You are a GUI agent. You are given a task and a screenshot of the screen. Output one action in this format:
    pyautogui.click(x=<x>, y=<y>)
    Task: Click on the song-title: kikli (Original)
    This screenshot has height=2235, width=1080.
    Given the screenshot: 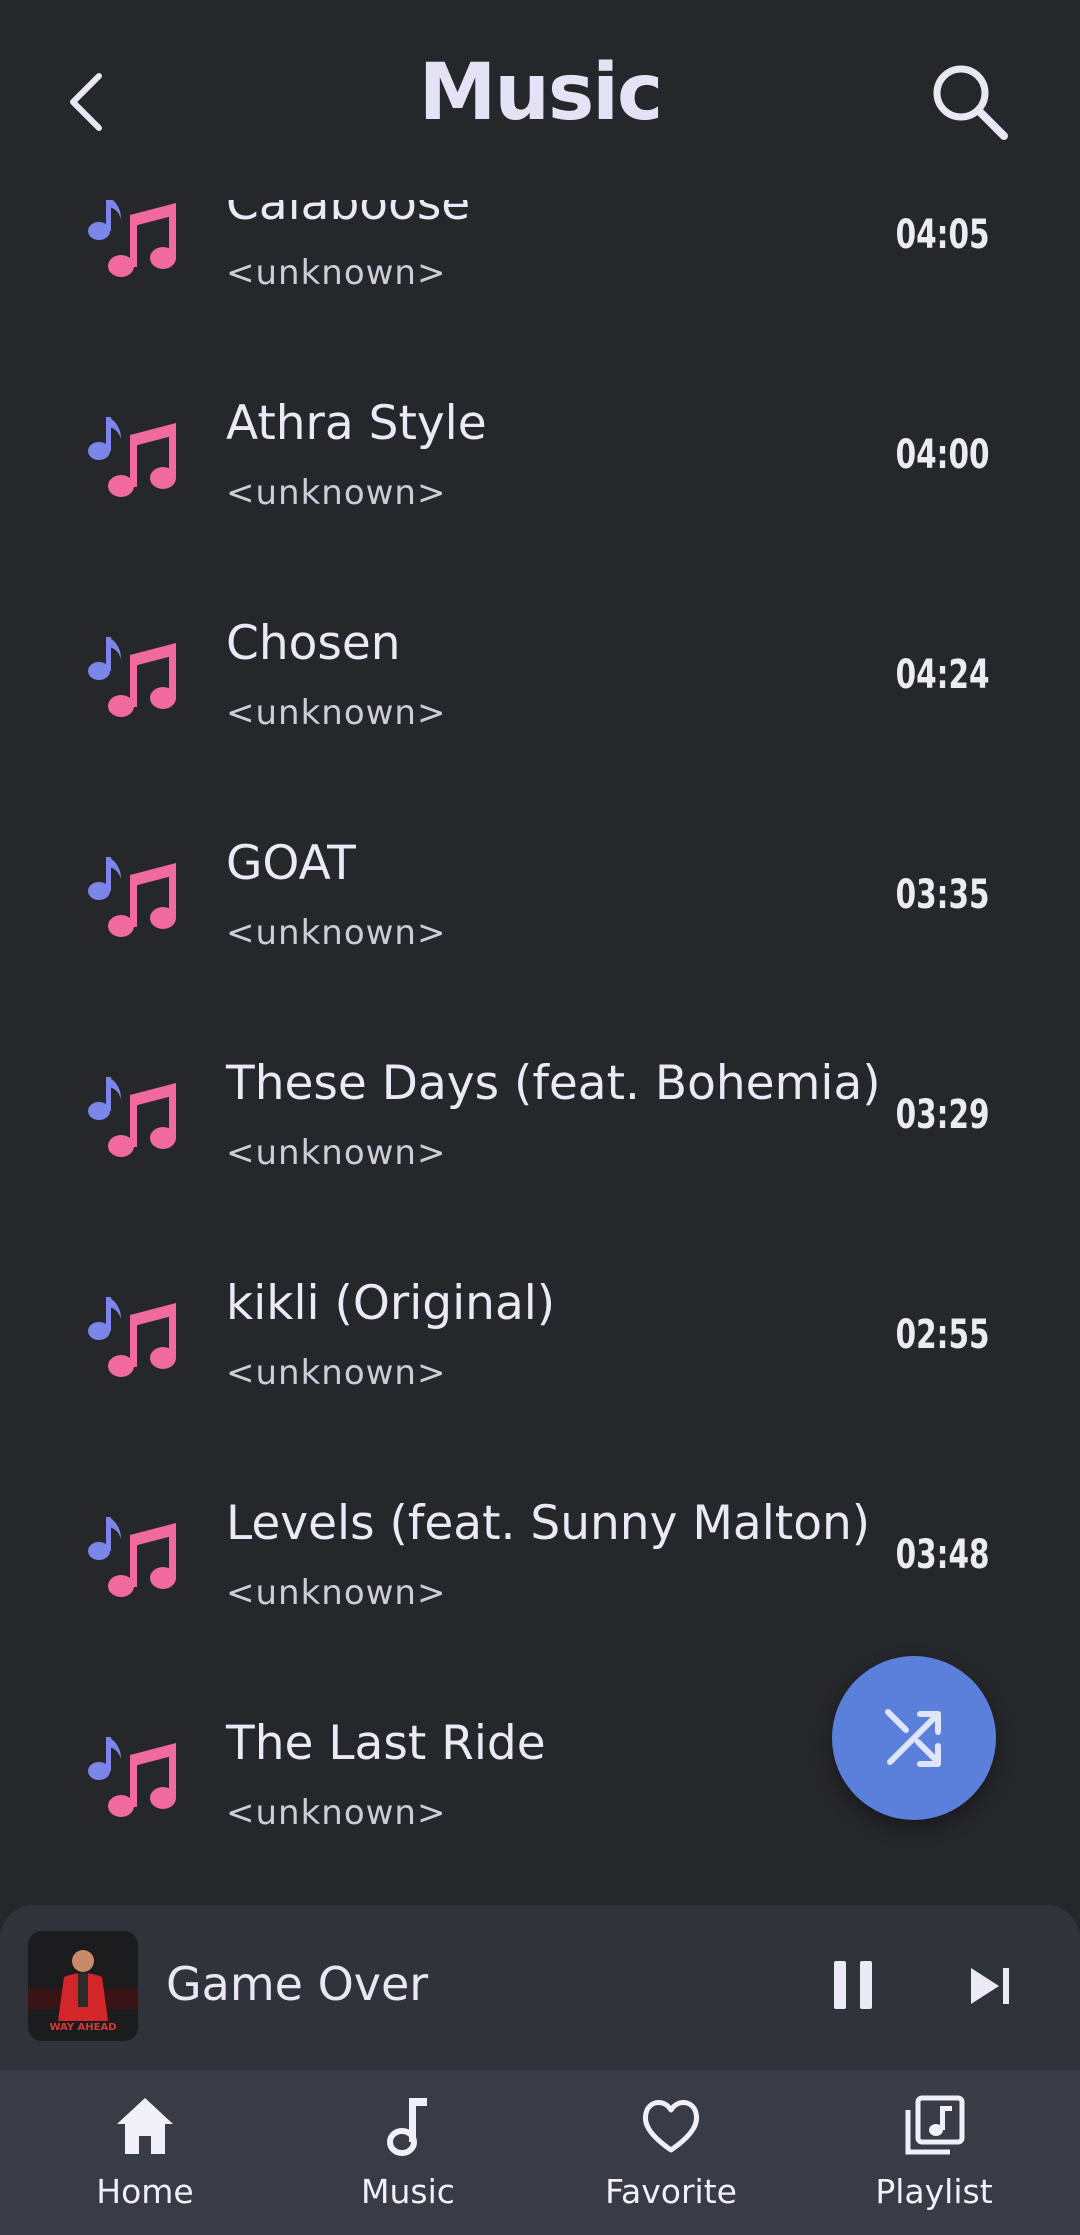 What is the action you would take?
    pyautogui.click(x=391, y=1303)
    